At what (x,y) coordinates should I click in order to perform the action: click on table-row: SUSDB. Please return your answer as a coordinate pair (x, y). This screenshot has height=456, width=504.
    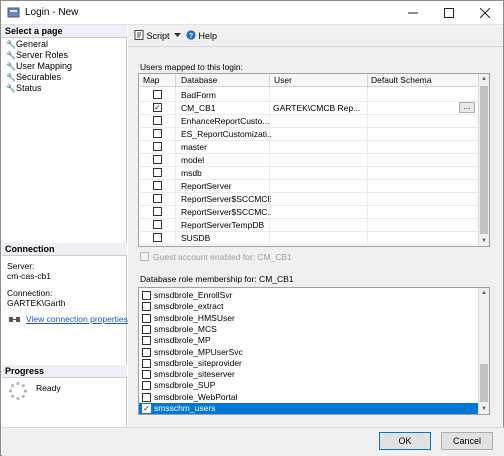
    Looking at the image, I should click on (309, 238).